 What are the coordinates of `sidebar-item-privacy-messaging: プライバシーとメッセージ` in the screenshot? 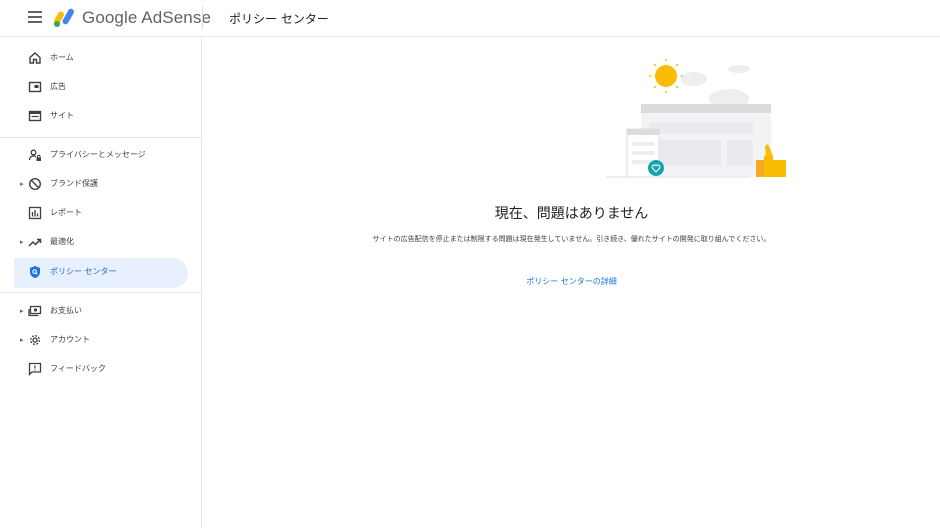 It's located at (94, 156).